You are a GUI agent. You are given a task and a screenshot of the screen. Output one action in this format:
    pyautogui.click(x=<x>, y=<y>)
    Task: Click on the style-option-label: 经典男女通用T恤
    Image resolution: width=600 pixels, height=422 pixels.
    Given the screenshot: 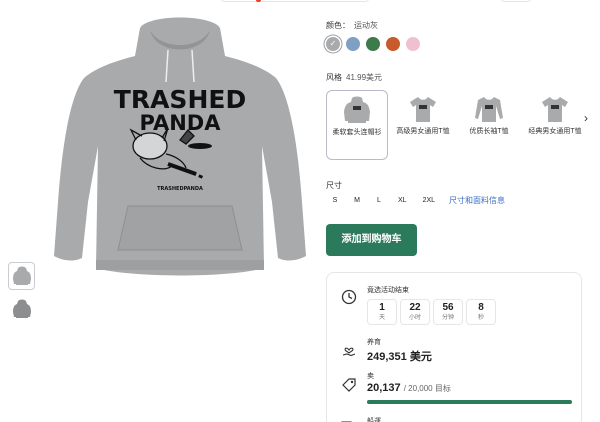 What is the action you would take?
    pyautogui.click(x=555, y=131)
    